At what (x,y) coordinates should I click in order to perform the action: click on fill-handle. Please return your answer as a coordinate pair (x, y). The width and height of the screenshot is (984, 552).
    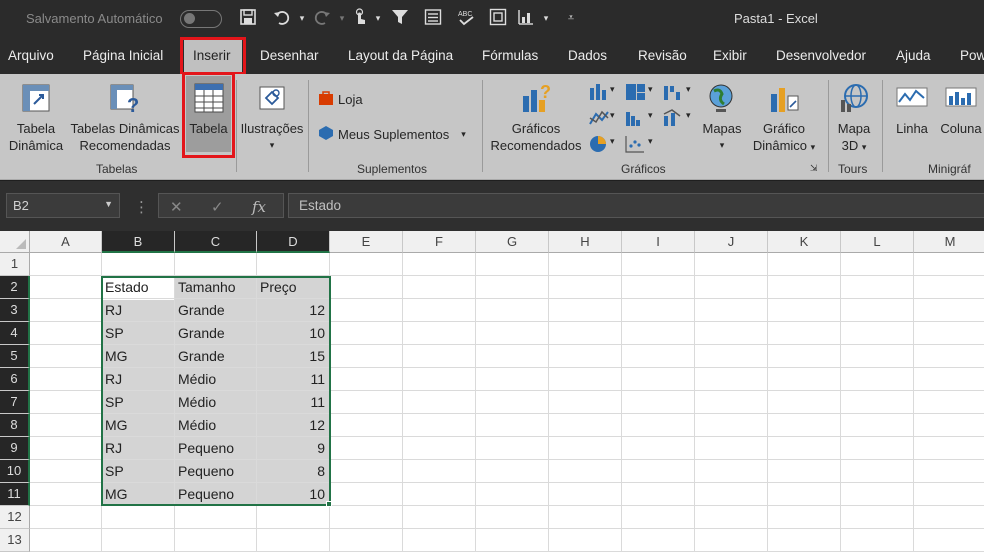
    Looking at the image, I should click on (329, 504).